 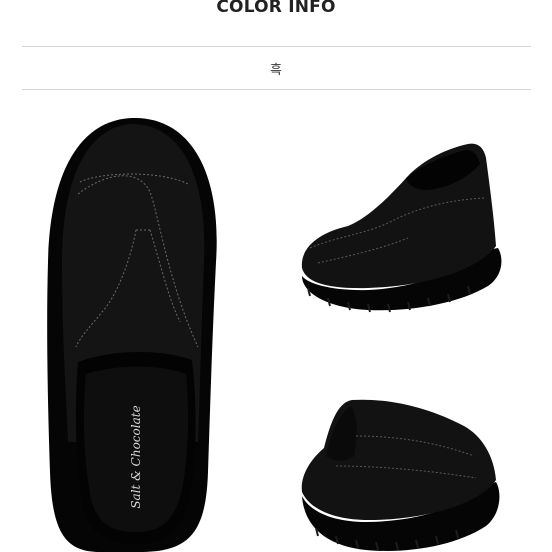 I want to click on shoe-side-front-view-image, so click(x=403, y=228).